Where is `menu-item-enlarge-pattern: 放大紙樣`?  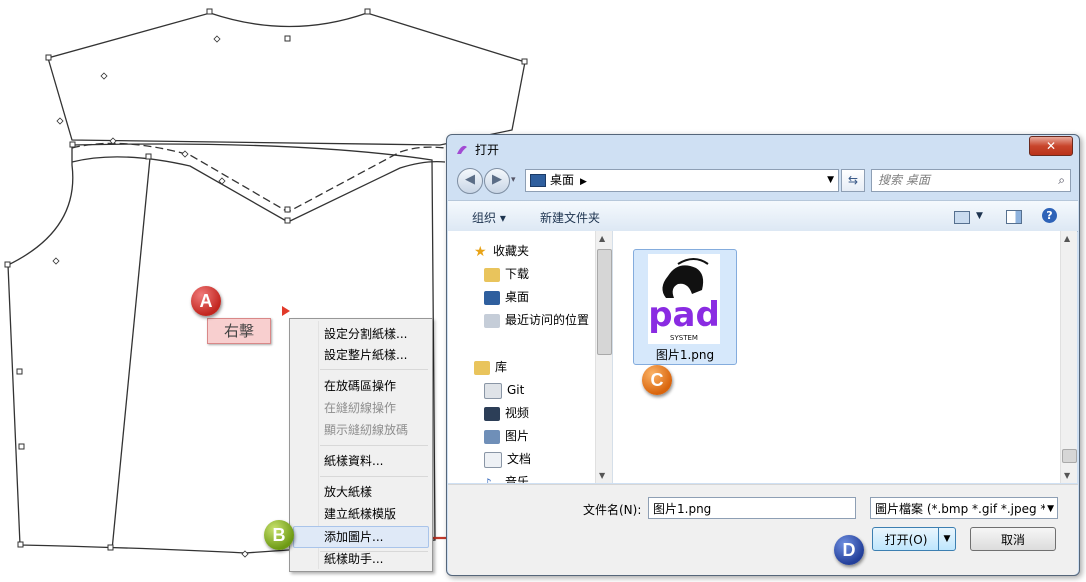 menu-item-enlarge-pattern: 放大紙樣 is located at coordinates (348, 492).